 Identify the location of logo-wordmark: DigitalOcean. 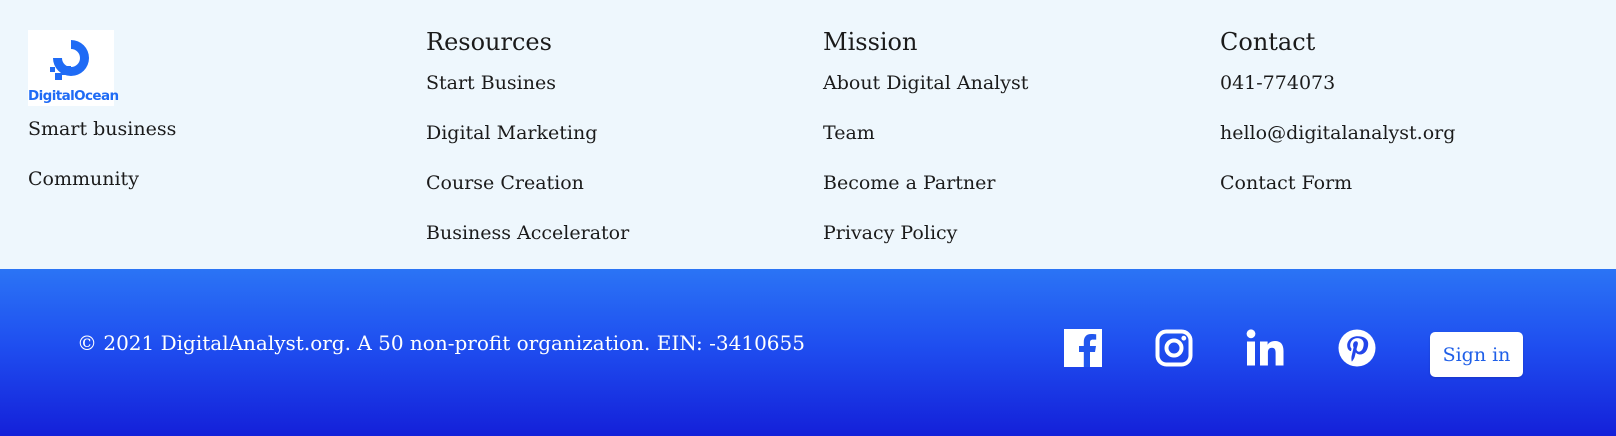
(73, 96).